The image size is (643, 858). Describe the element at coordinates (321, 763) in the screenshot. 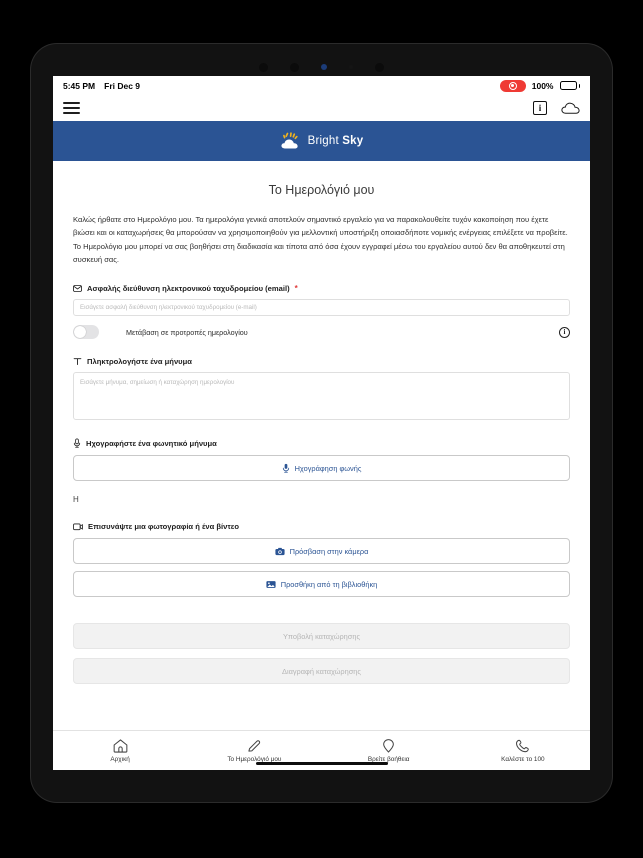

I see `home-indicator` at that location.